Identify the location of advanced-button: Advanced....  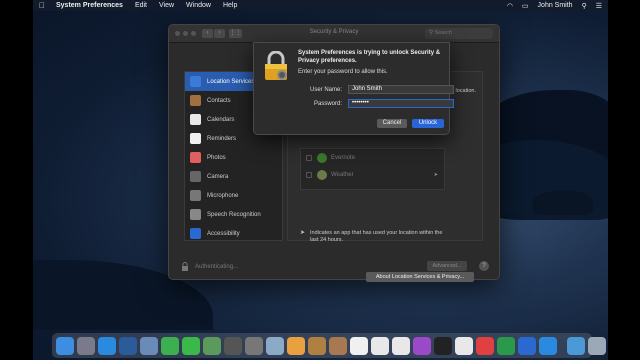
(447, 266).